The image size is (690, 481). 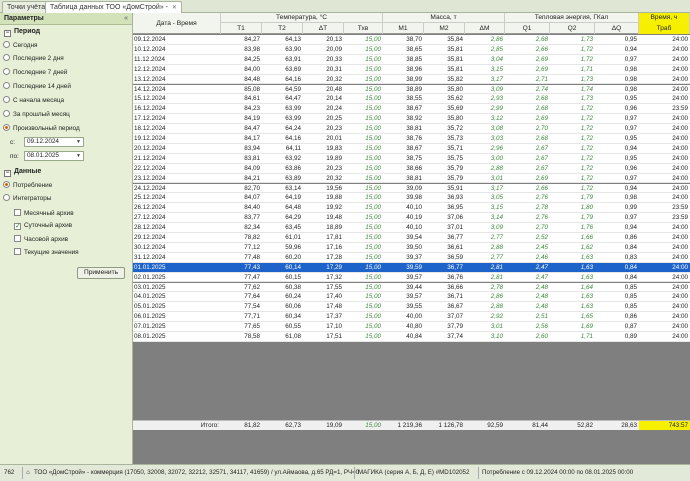 What do you see at coordinates (334, 218) in the screenshot?
I see `cell-dt: 19,48` at bounding box center [334, 218].